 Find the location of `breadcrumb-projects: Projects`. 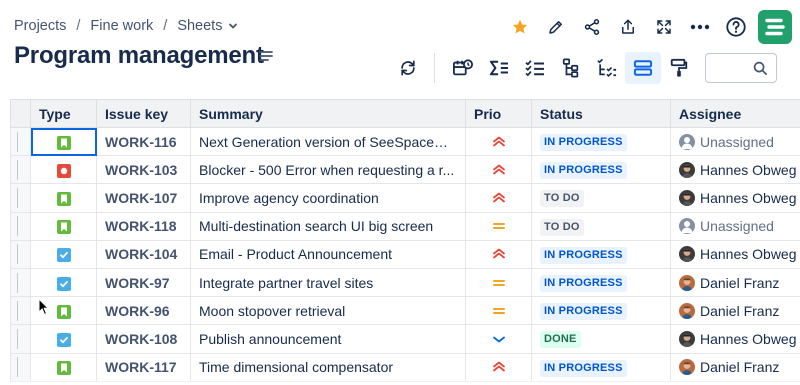

breadcrumb-projects: Projects is located at coordinates (40, 26).